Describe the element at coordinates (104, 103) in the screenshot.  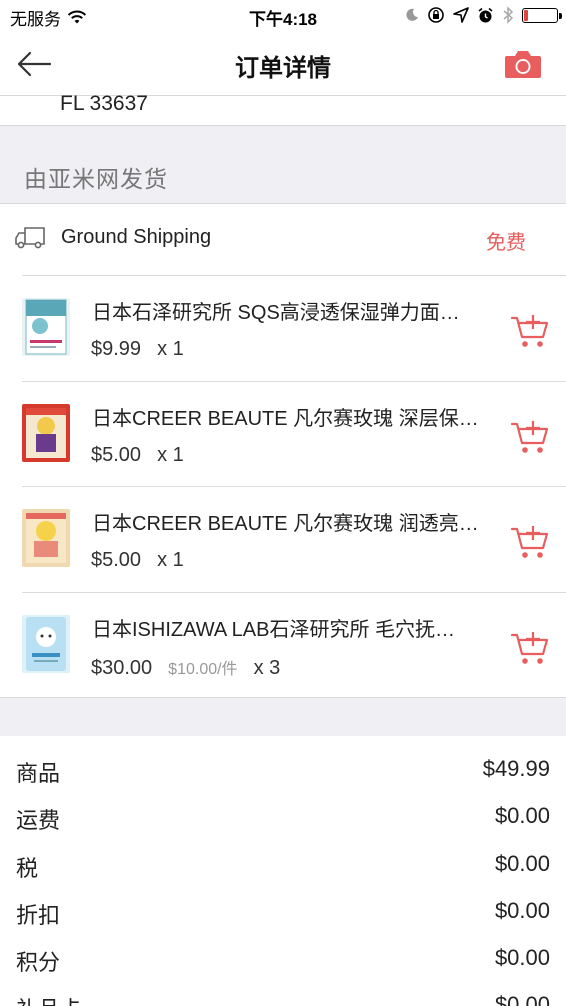
I see `address-line: FL 33637` at that location.